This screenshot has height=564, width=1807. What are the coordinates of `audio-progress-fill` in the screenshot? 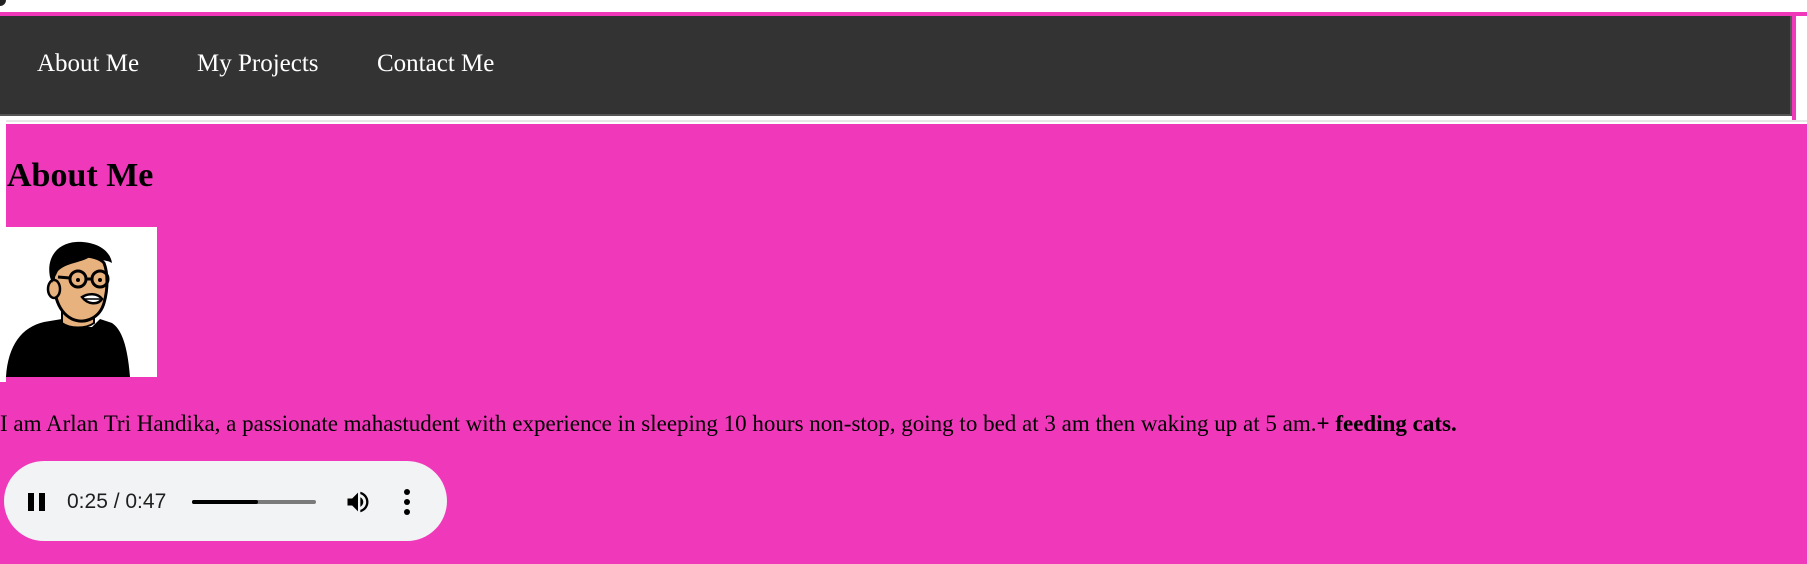 It's located at (225, 502).